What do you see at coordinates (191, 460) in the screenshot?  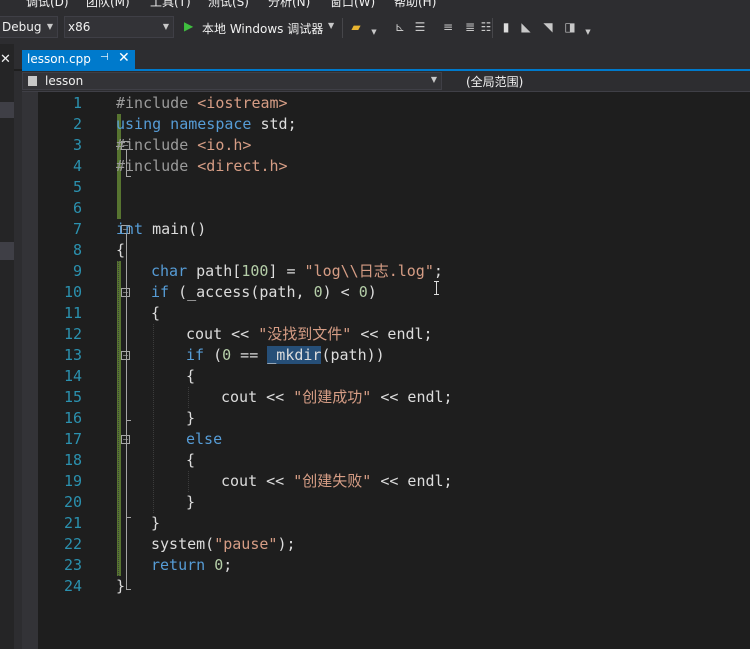 I see `code-line-18: {` at bounding box center [191, 460].